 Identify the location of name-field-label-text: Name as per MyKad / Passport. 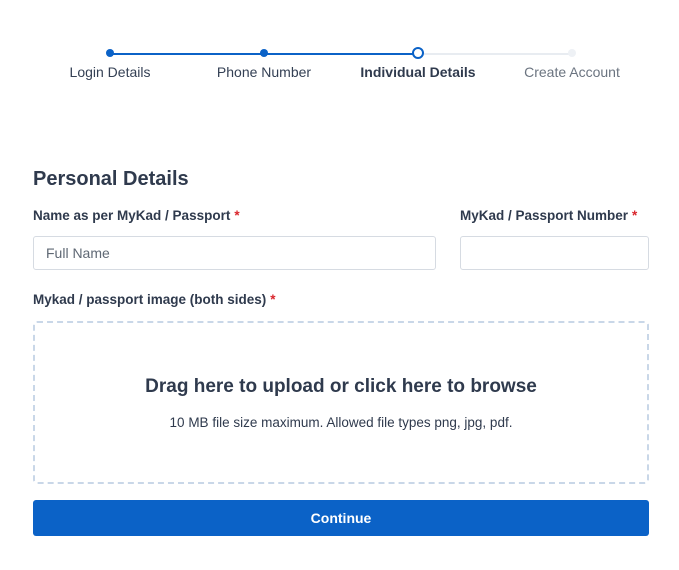
(132, 215).